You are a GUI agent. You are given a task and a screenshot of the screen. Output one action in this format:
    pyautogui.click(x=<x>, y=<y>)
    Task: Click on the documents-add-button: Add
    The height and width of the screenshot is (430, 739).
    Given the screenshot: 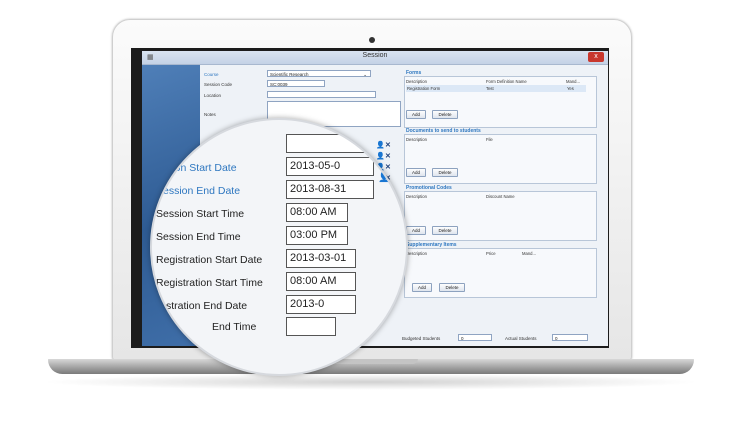 What is the action you would take?
    pyautogui.click(x=416, y=172)
    